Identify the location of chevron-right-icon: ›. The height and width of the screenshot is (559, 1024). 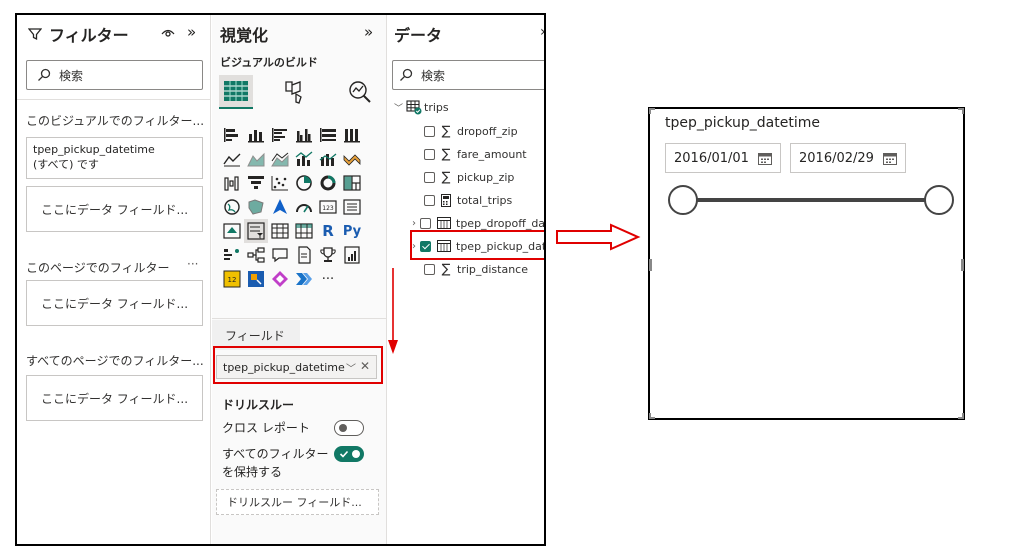
(414, 223).